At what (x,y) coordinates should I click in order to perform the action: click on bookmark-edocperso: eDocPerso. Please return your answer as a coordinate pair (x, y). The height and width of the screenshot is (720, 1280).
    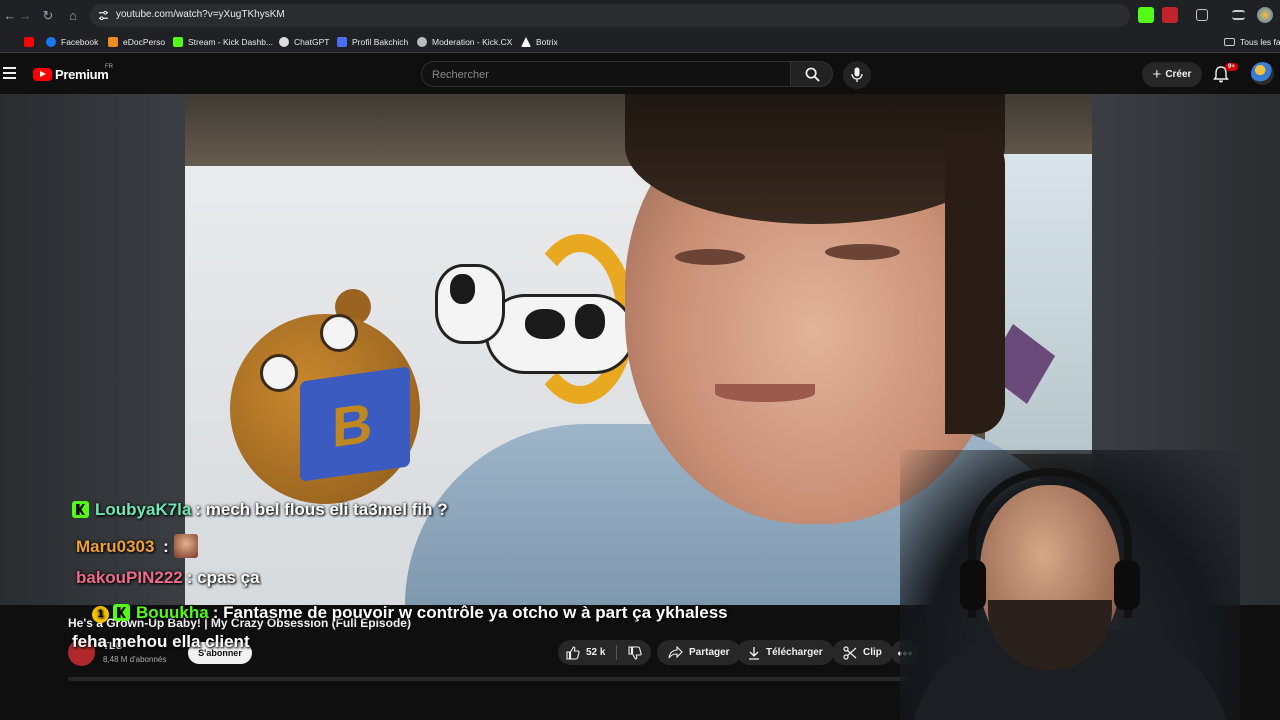
    Looking at the image, I should click on (136, 42).